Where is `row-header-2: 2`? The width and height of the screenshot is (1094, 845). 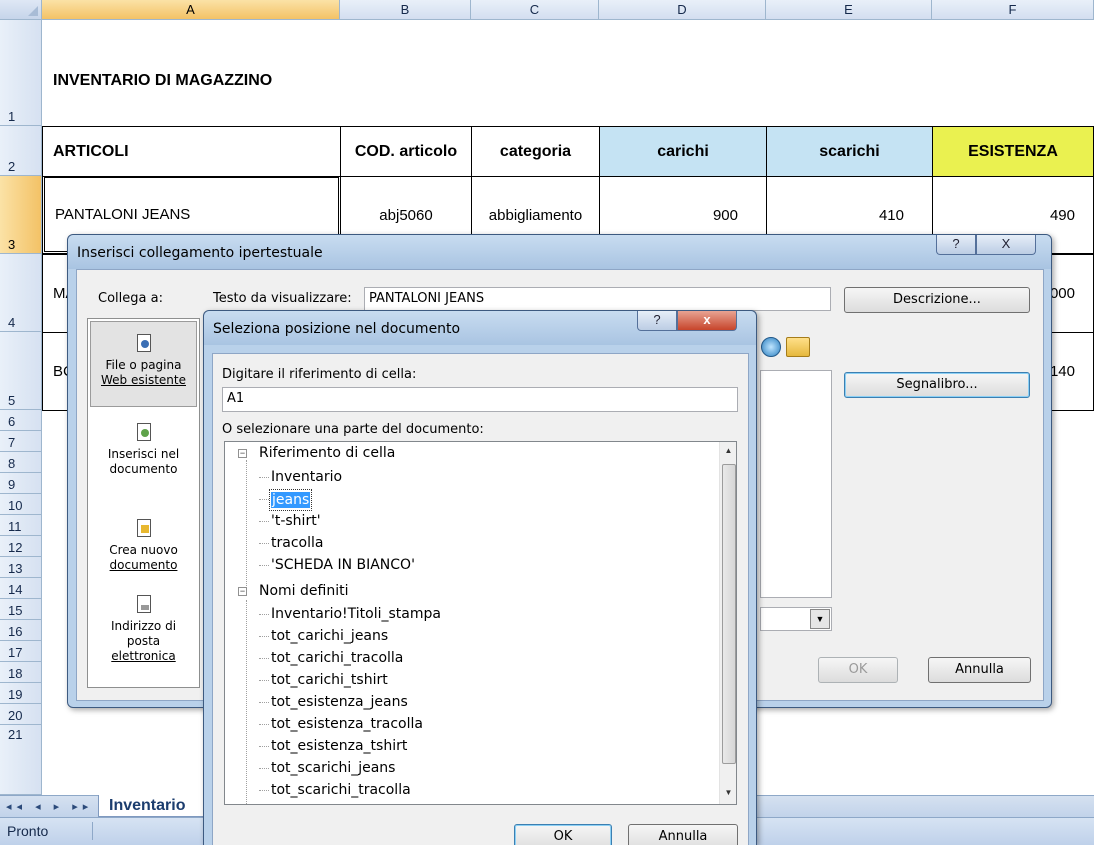
row-header-2: 2 is located at coordinates (21, 151).